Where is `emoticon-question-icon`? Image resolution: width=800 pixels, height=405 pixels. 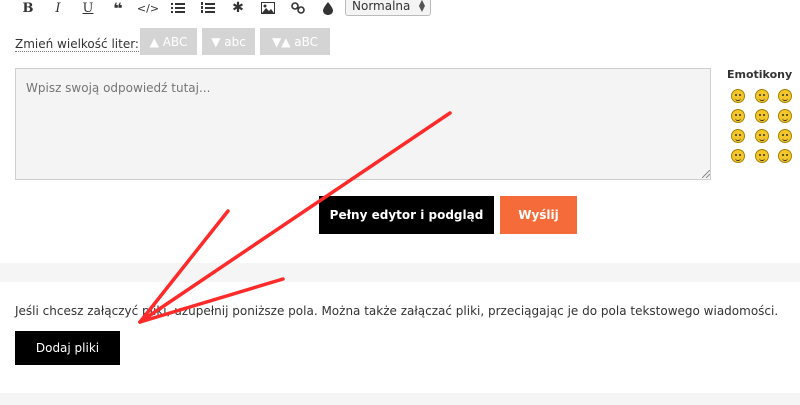 emoticon-question-icon is located at coordinates (785, 156).